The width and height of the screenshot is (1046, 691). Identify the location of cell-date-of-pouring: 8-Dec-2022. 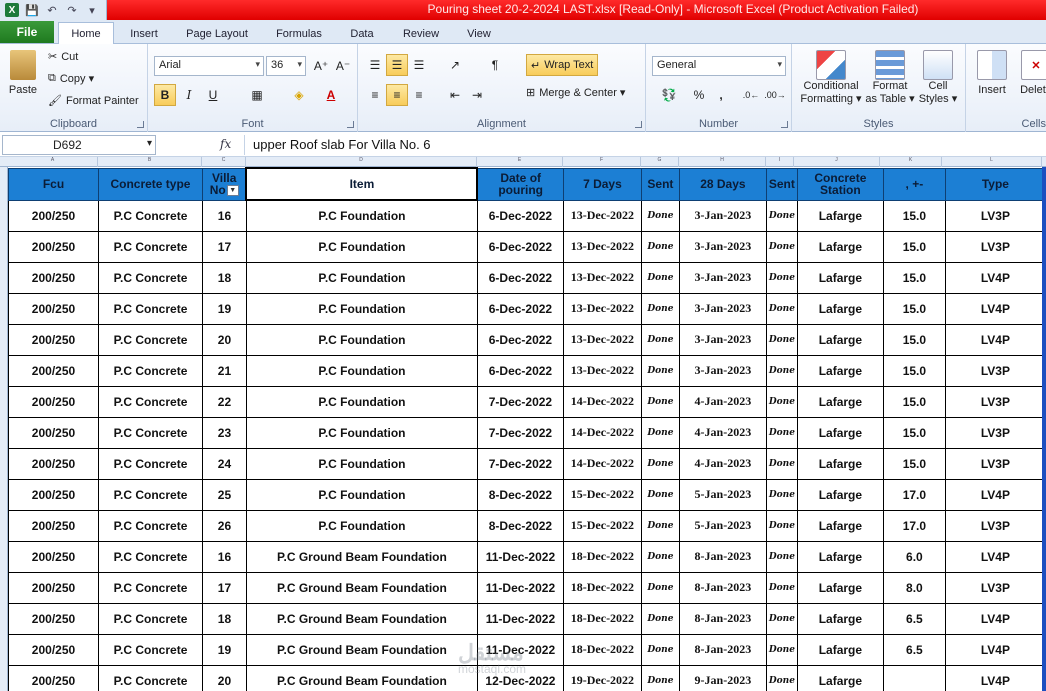
(520, 525).